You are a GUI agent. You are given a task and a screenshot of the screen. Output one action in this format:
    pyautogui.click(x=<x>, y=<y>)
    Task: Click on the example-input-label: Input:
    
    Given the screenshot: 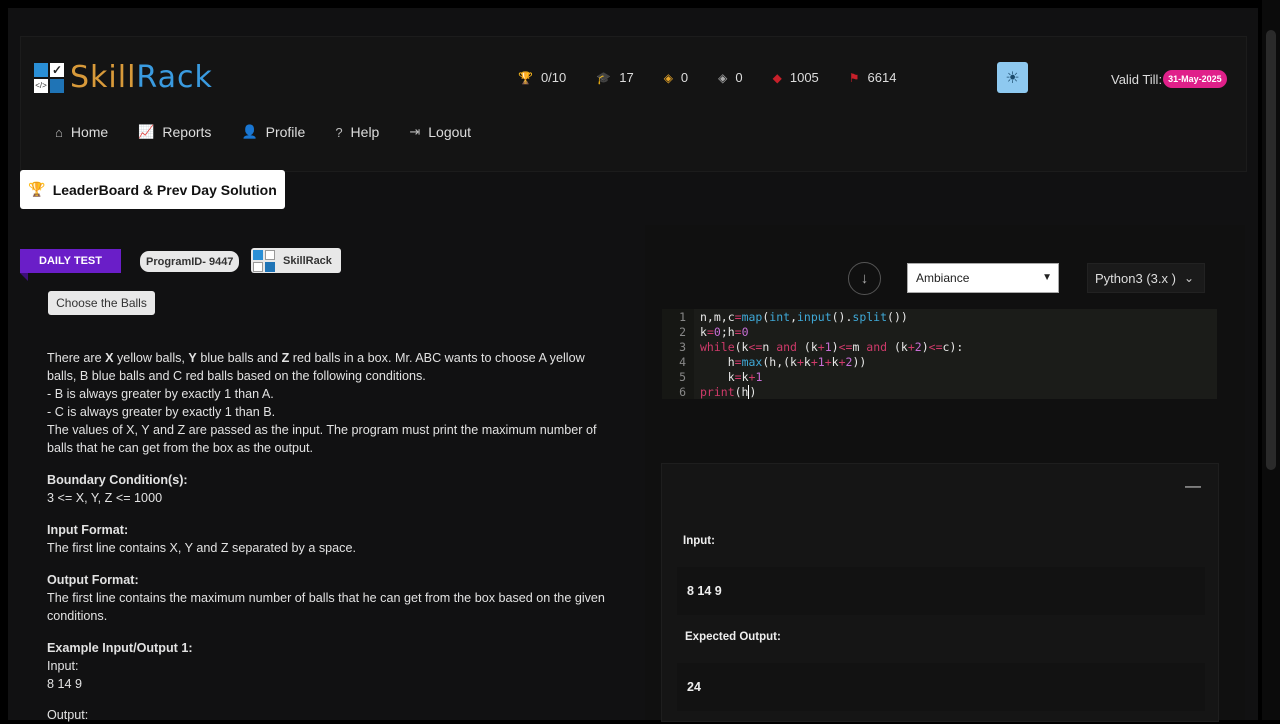 What is the action you would take?
    pyautogui.click(x=63, y=666)
    